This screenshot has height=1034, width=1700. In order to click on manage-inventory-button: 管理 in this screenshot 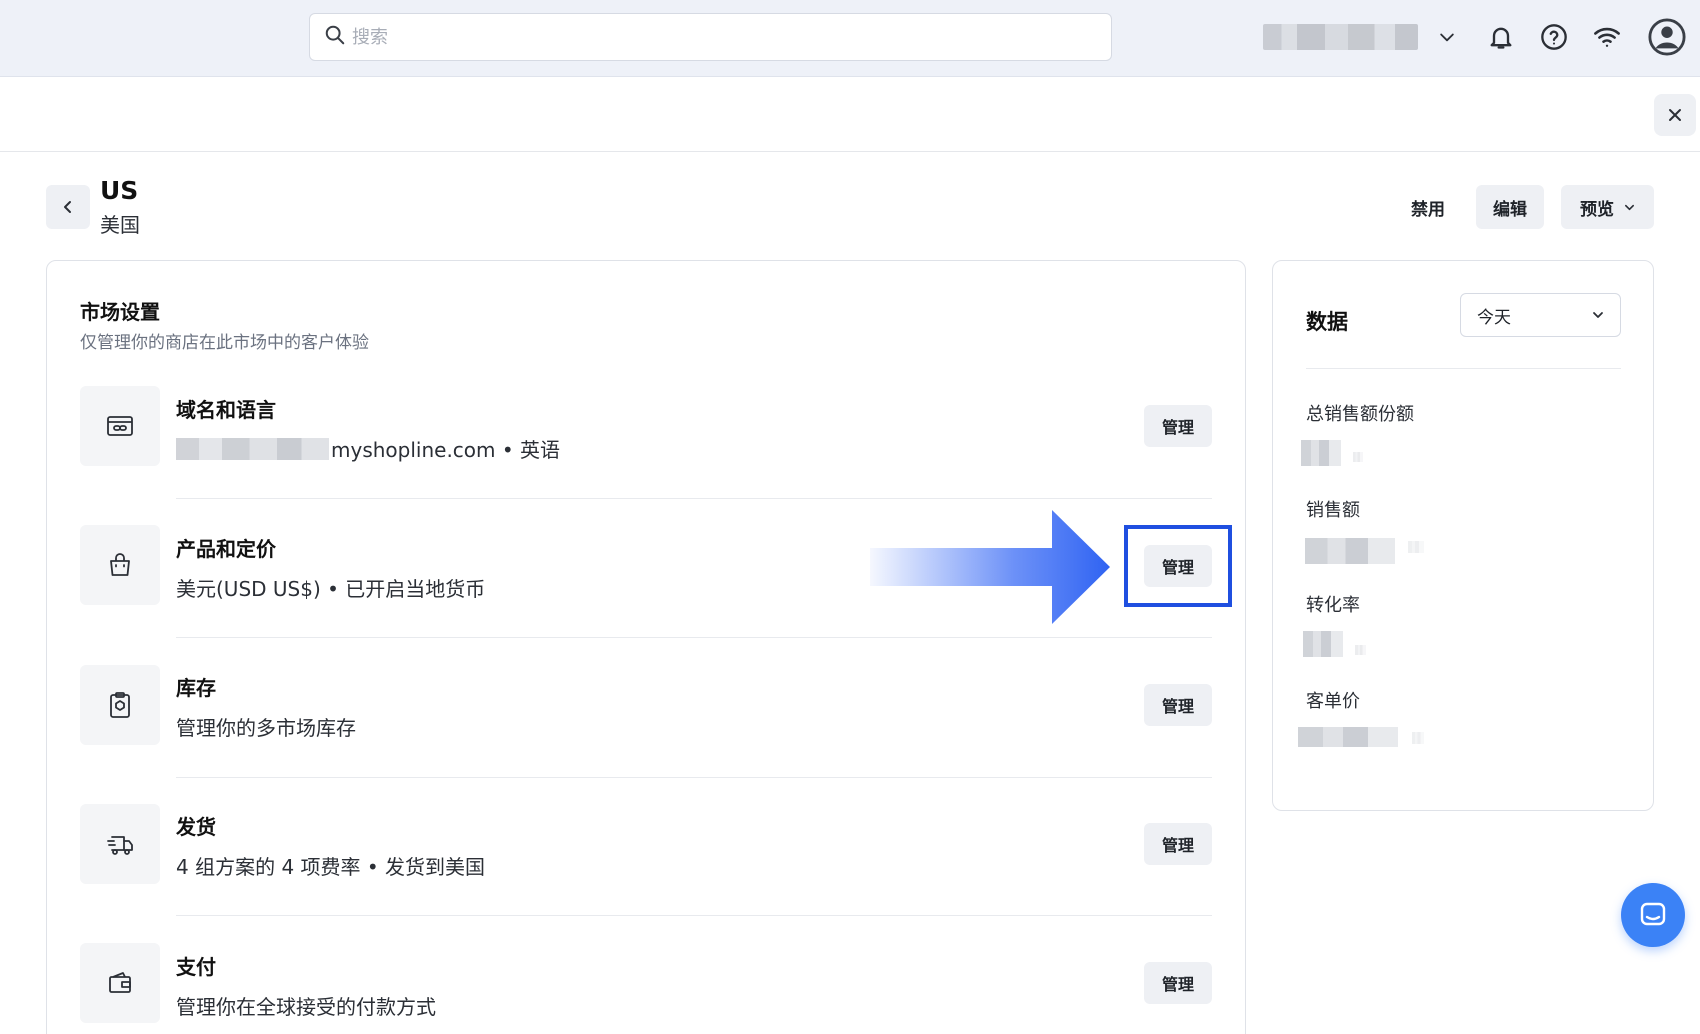, I will do `click(1178, 705)`.